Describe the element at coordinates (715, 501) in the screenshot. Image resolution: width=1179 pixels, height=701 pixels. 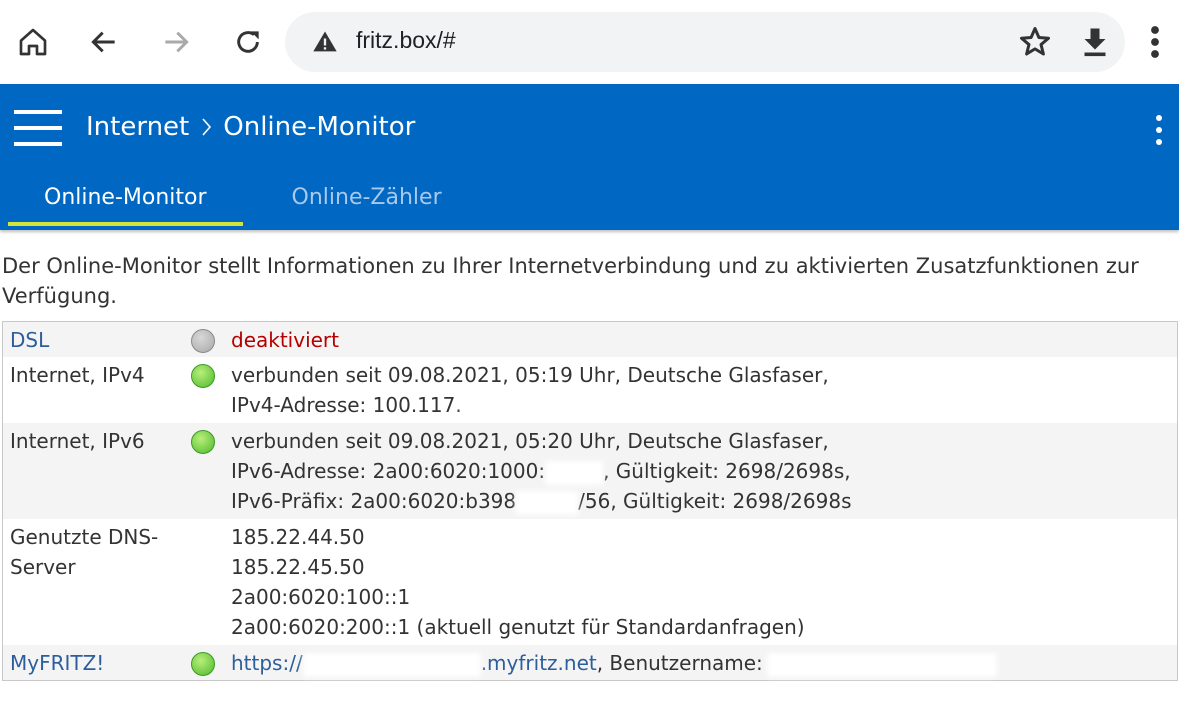
I see `ipv6-prefix-validity: /56, Gültigkeit: 2698/2698s` at that location.